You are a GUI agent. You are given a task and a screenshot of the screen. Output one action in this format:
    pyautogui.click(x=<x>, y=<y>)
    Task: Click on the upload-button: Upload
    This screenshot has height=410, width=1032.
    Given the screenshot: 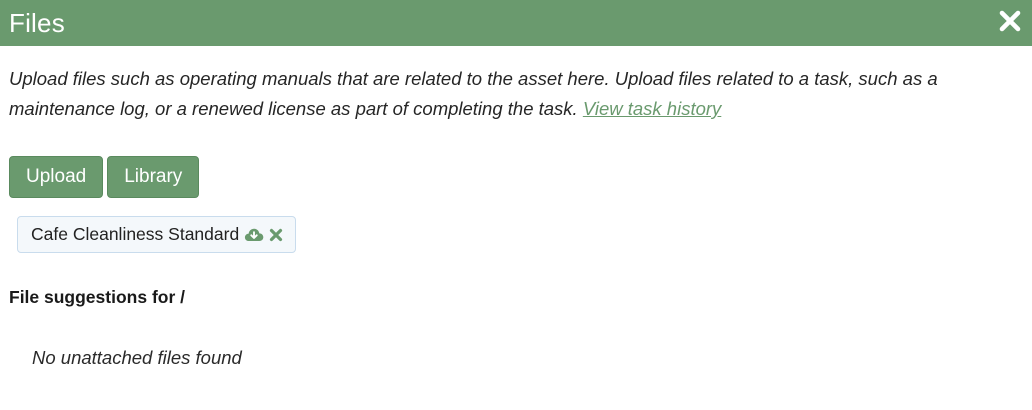 What is the action you would take?
    pyautogui.click(x=56, y=177)
    